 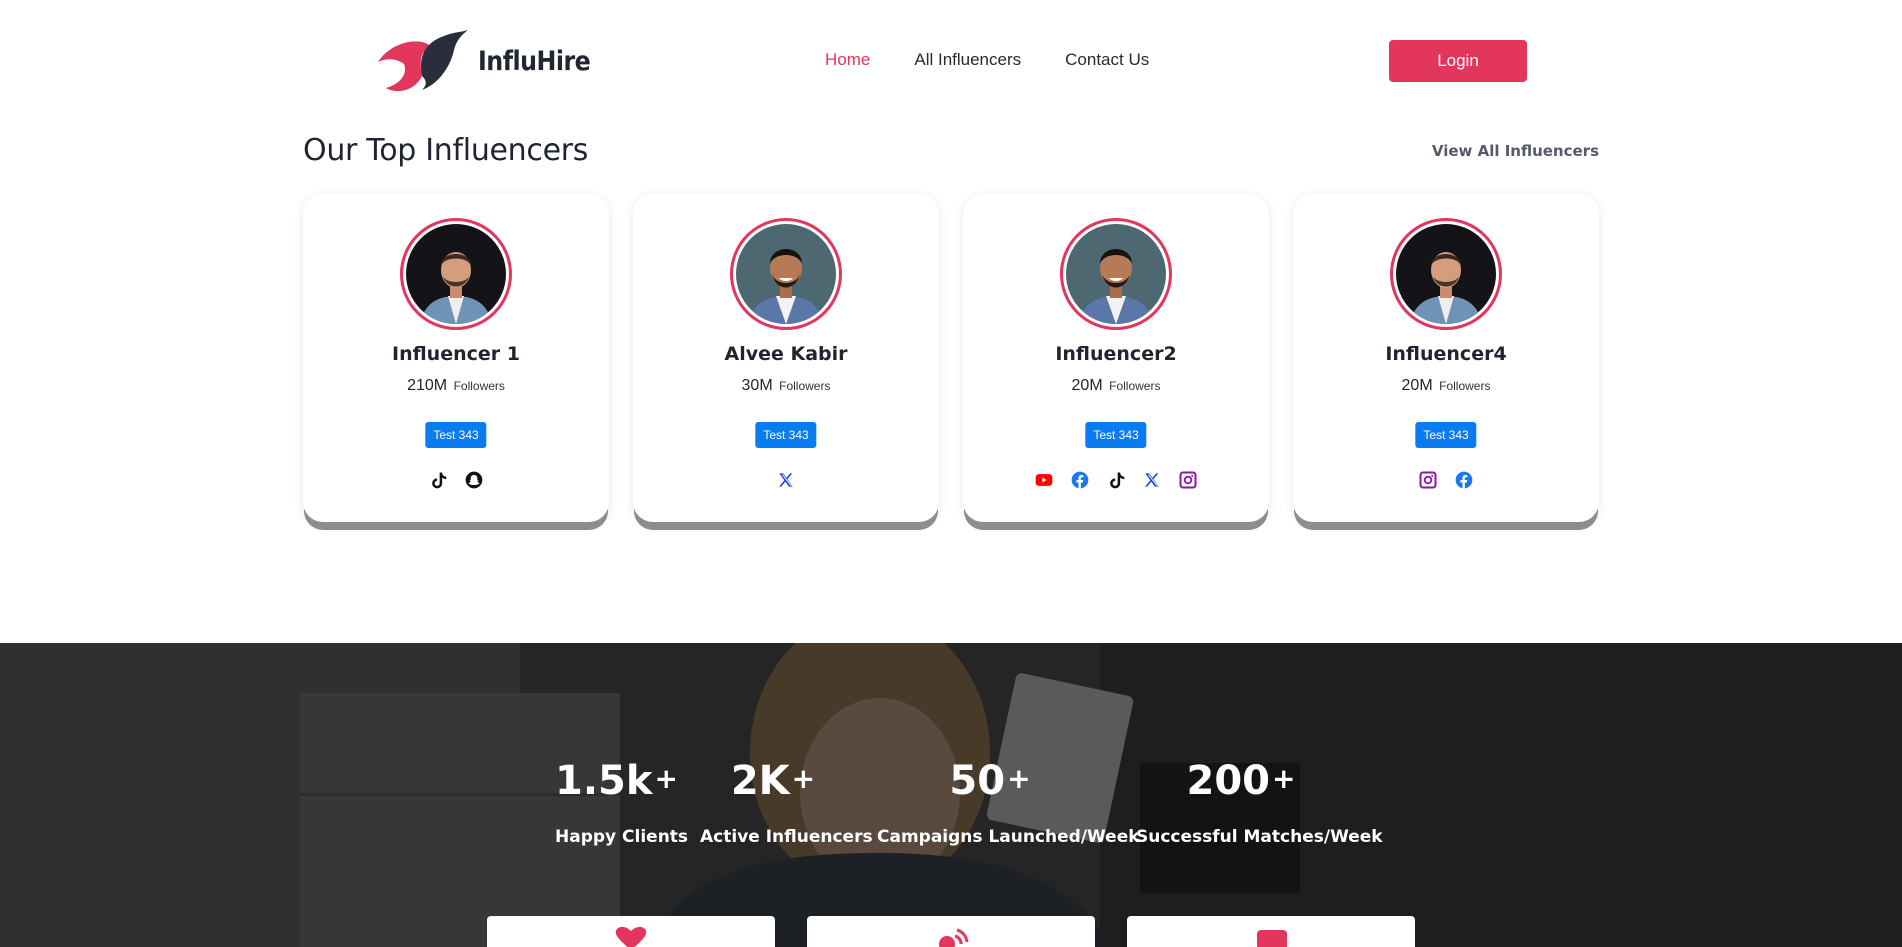 I want to click on stat-successful-matches: 200+ Successful Matches/Week, so click(x=1259, y=802).